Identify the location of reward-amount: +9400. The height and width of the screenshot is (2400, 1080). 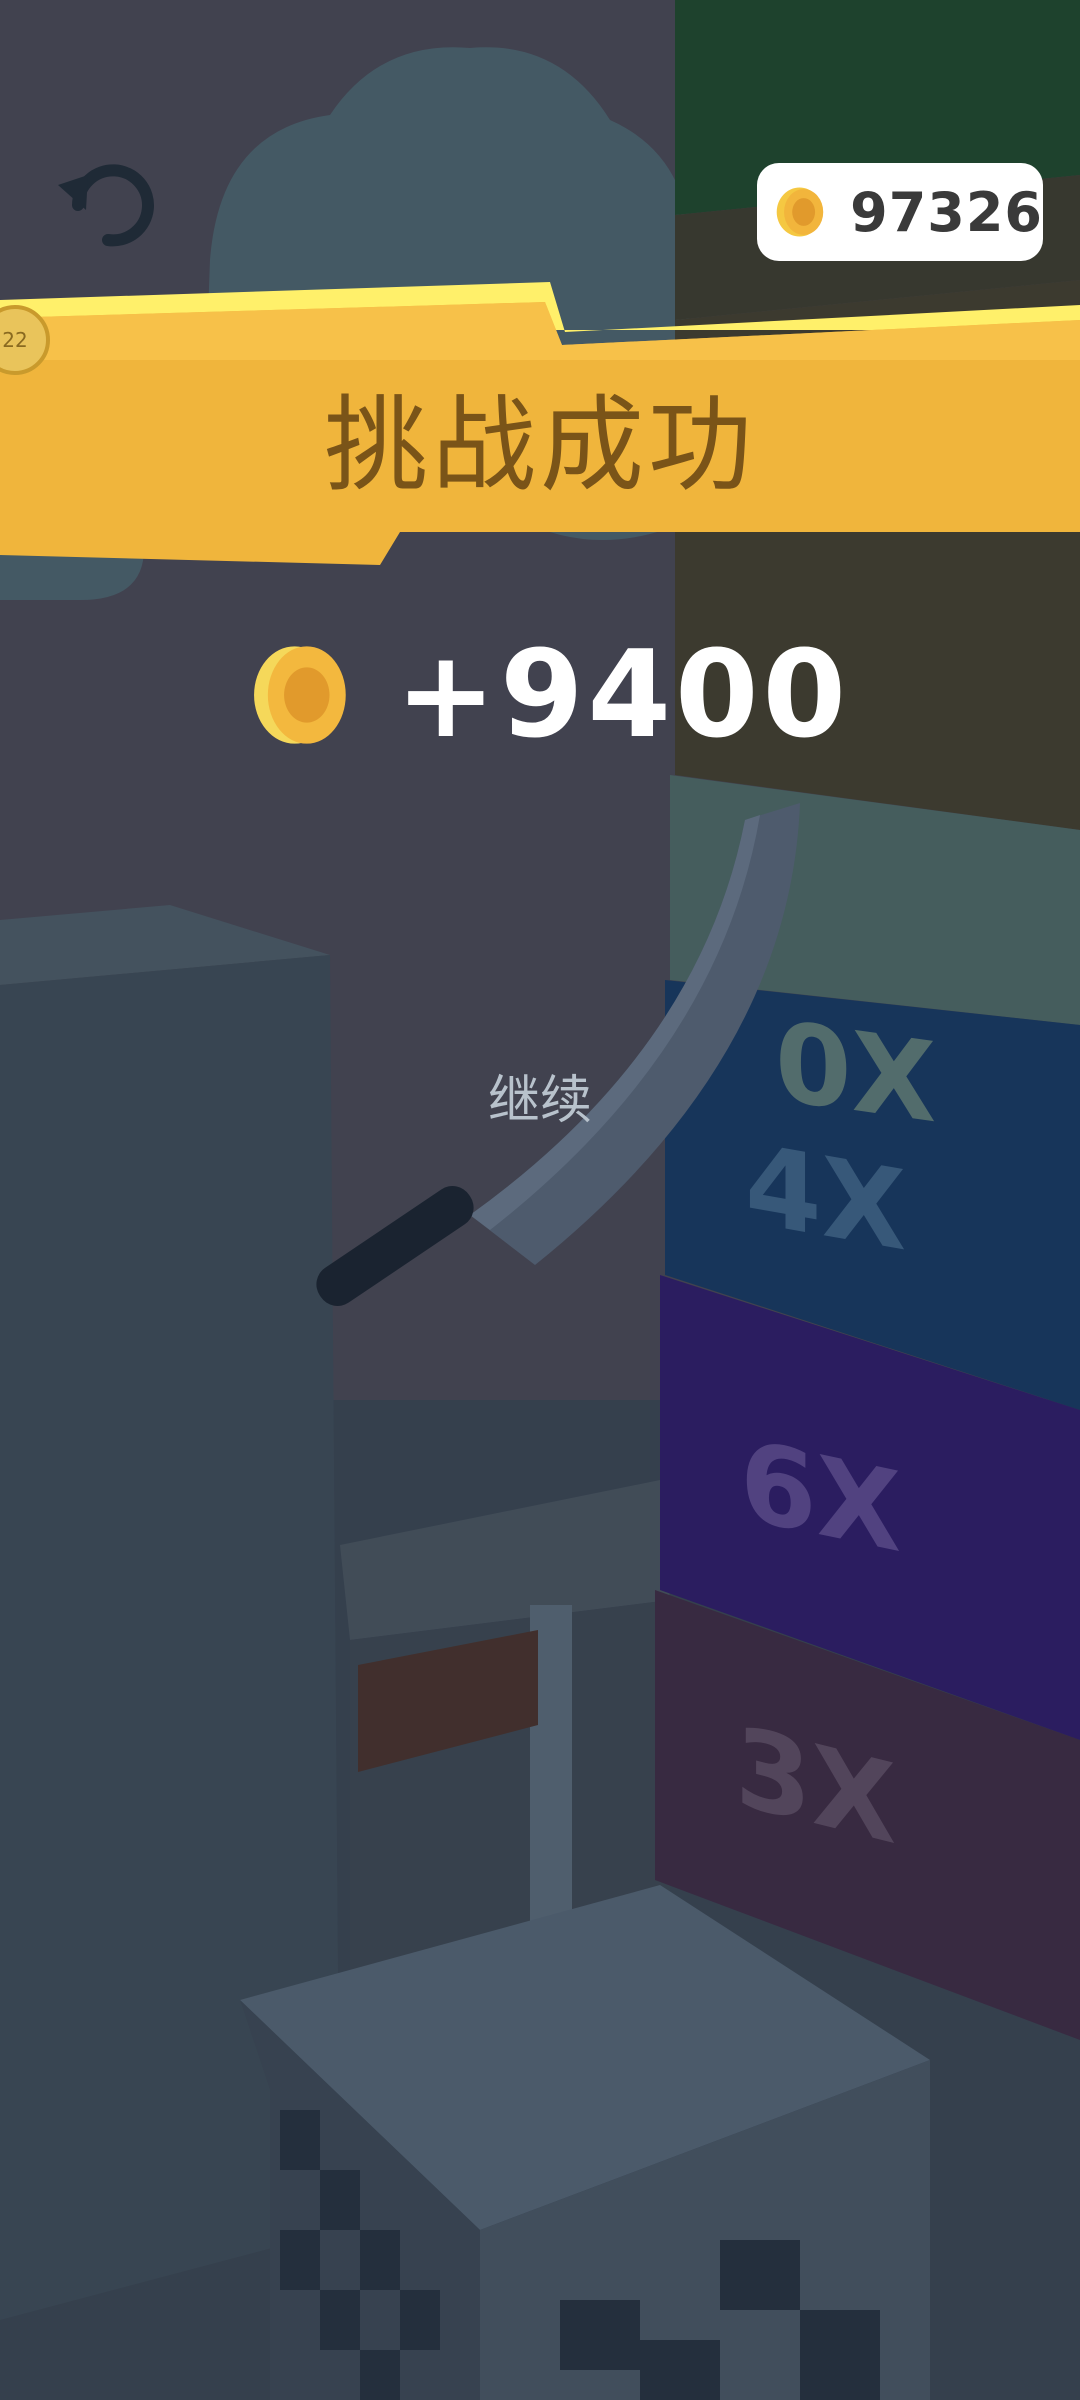
(622, 695).